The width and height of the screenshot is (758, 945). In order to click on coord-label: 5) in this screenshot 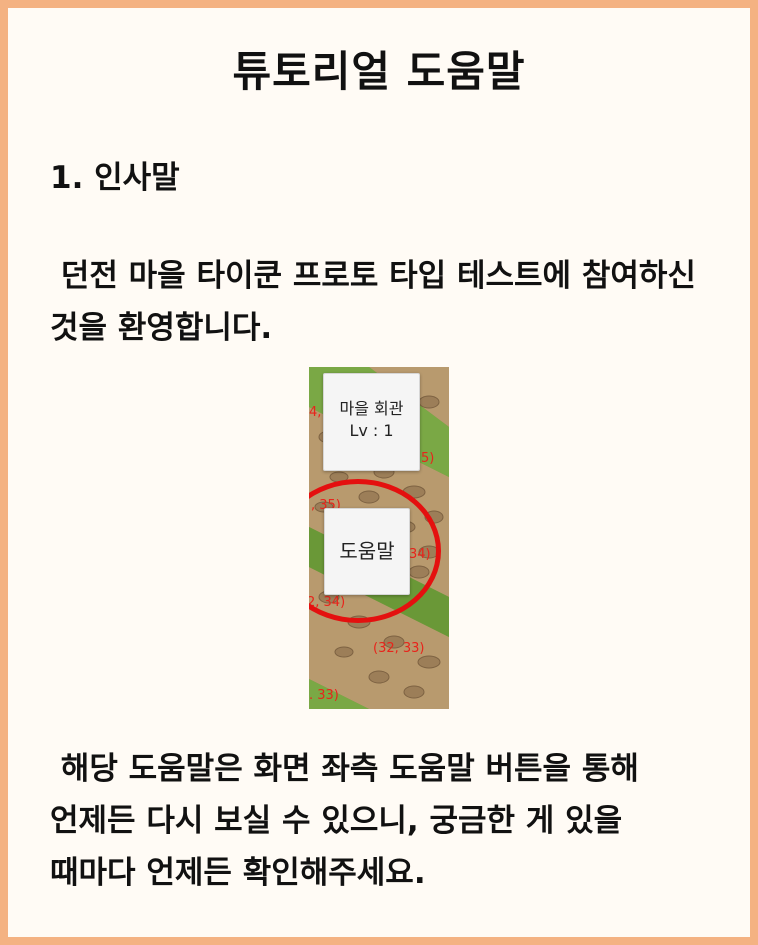, I will do `click(428, 458)`.